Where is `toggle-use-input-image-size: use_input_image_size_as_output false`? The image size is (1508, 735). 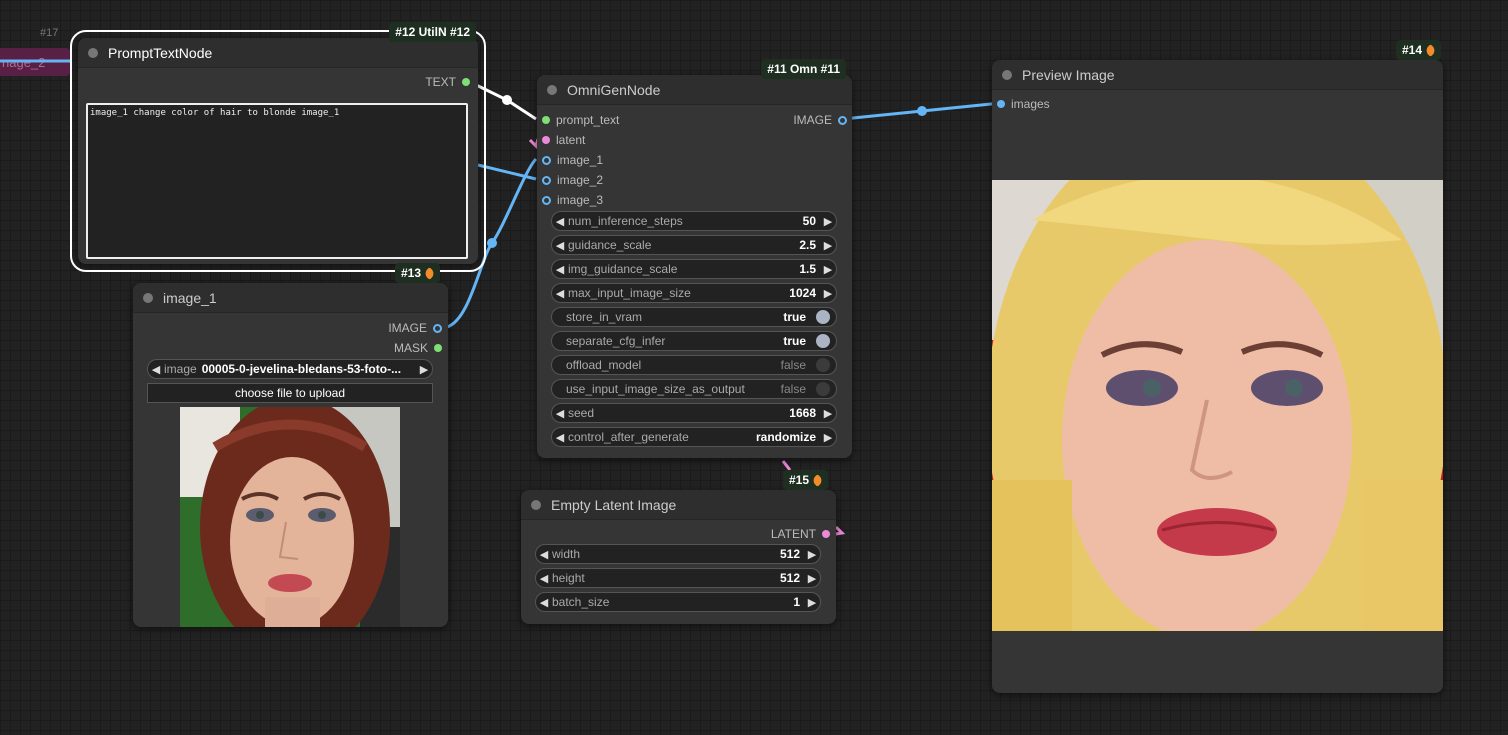 toggle-use-input-image-size: use_input_image_size_as_output false is located at coordinates (694, 389).